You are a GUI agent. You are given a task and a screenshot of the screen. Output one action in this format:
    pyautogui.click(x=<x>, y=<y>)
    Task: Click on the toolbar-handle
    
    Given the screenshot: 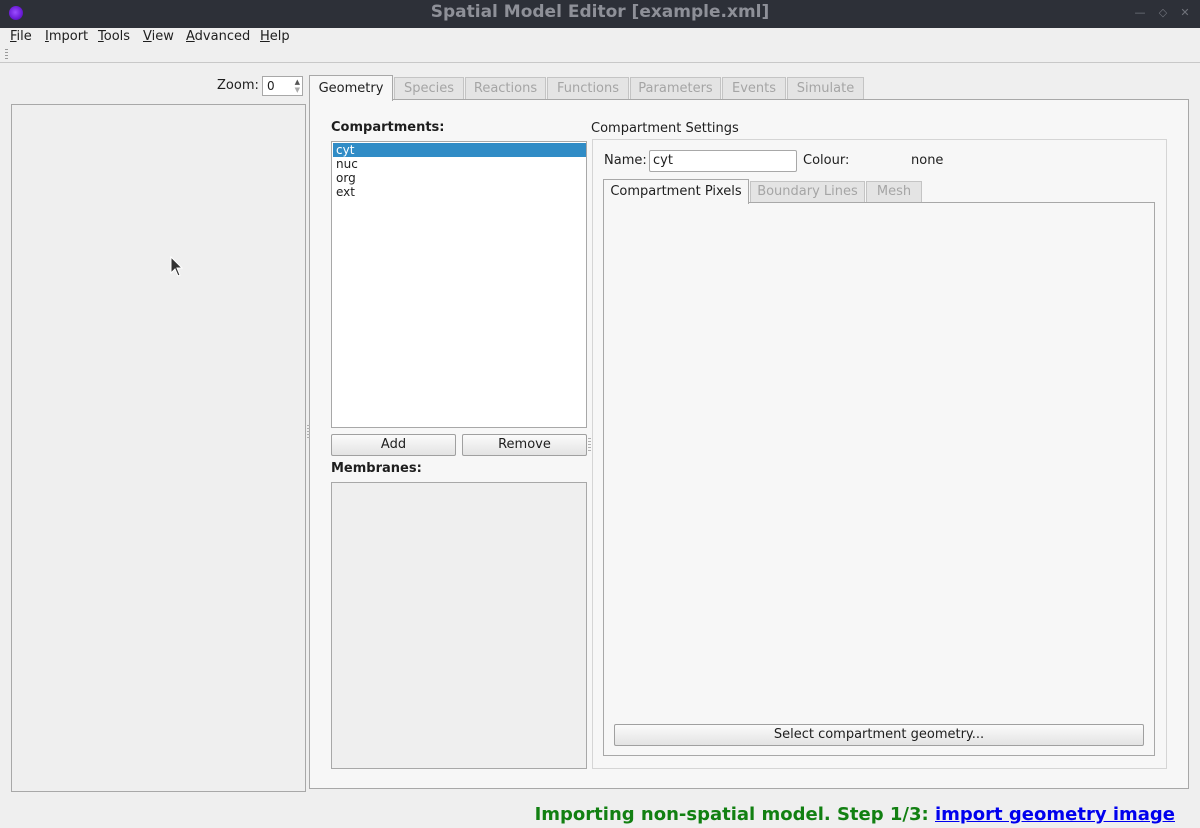 What is the action you would take?
    pyautogui.click(x=6, y=54)
    